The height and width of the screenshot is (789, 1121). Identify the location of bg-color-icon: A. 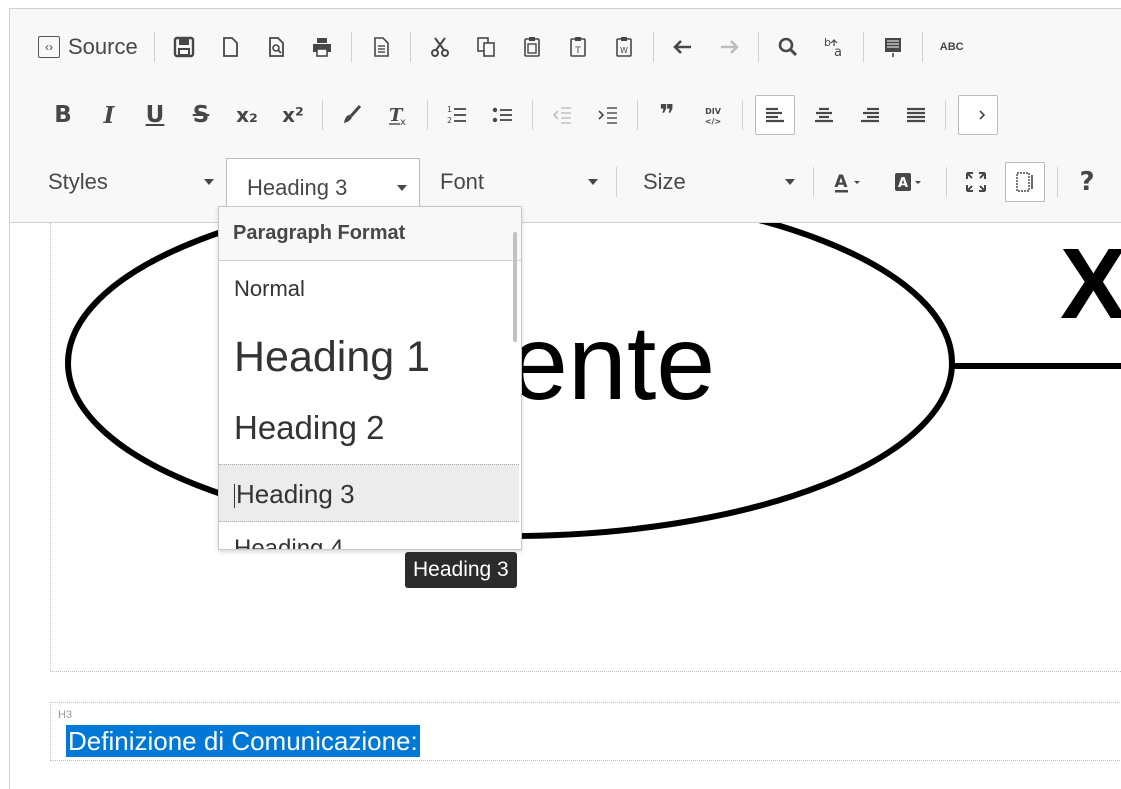
(908, 182).